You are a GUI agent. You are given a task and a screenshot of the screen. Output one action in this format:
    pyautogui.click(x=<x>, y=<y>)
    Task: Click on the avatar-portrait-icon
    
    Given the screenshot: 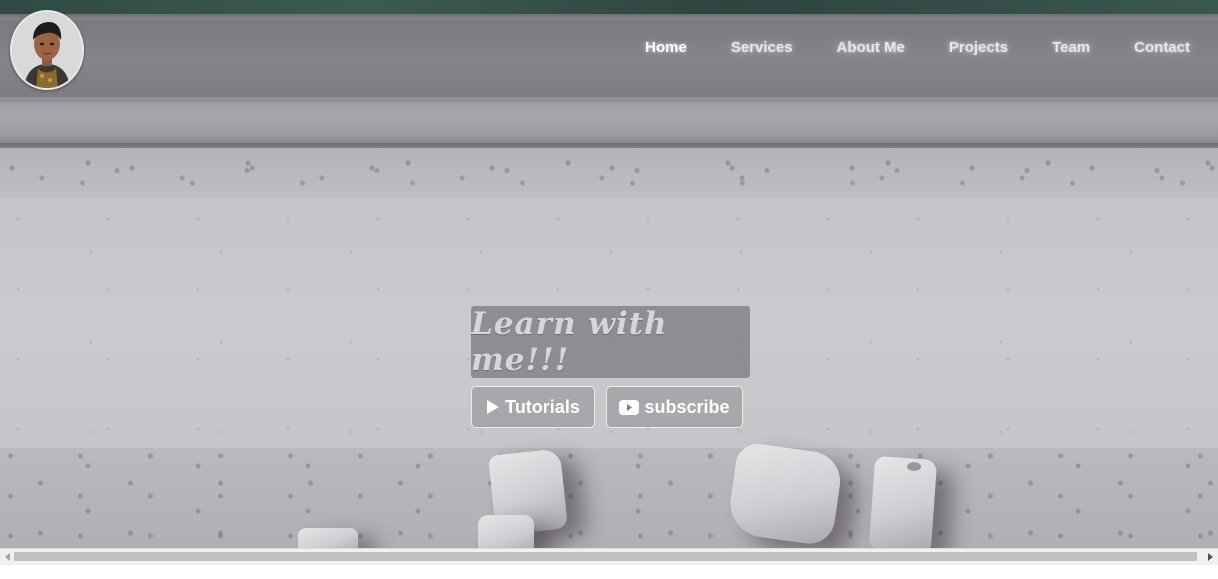 What is the action you would take?
    pyautogui.click(x=47, y=50)
    